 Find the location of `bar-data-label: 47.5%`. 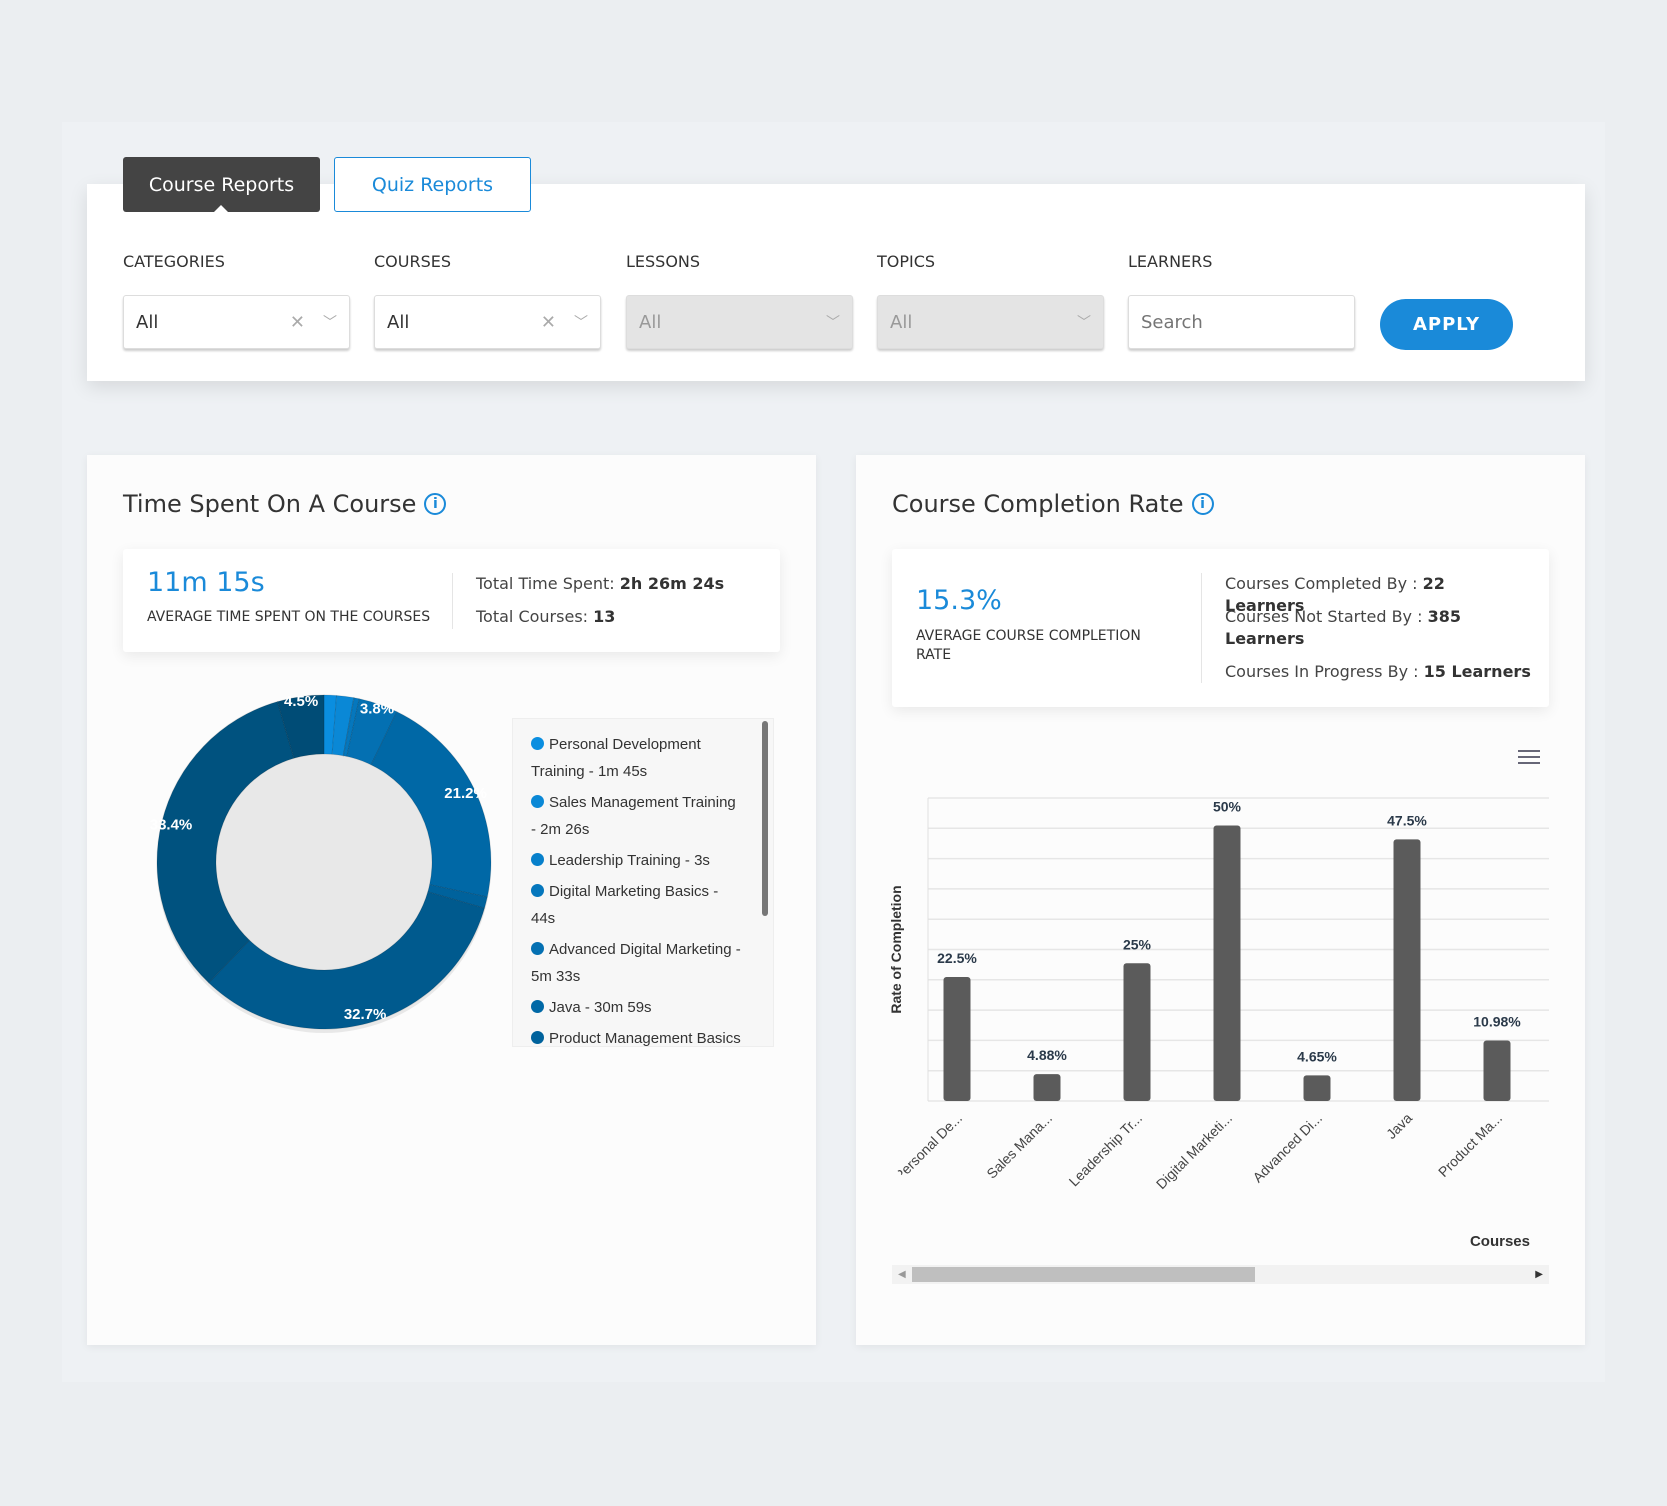

bar-data-label: 47.5% is located at coordinates (1407, 820).